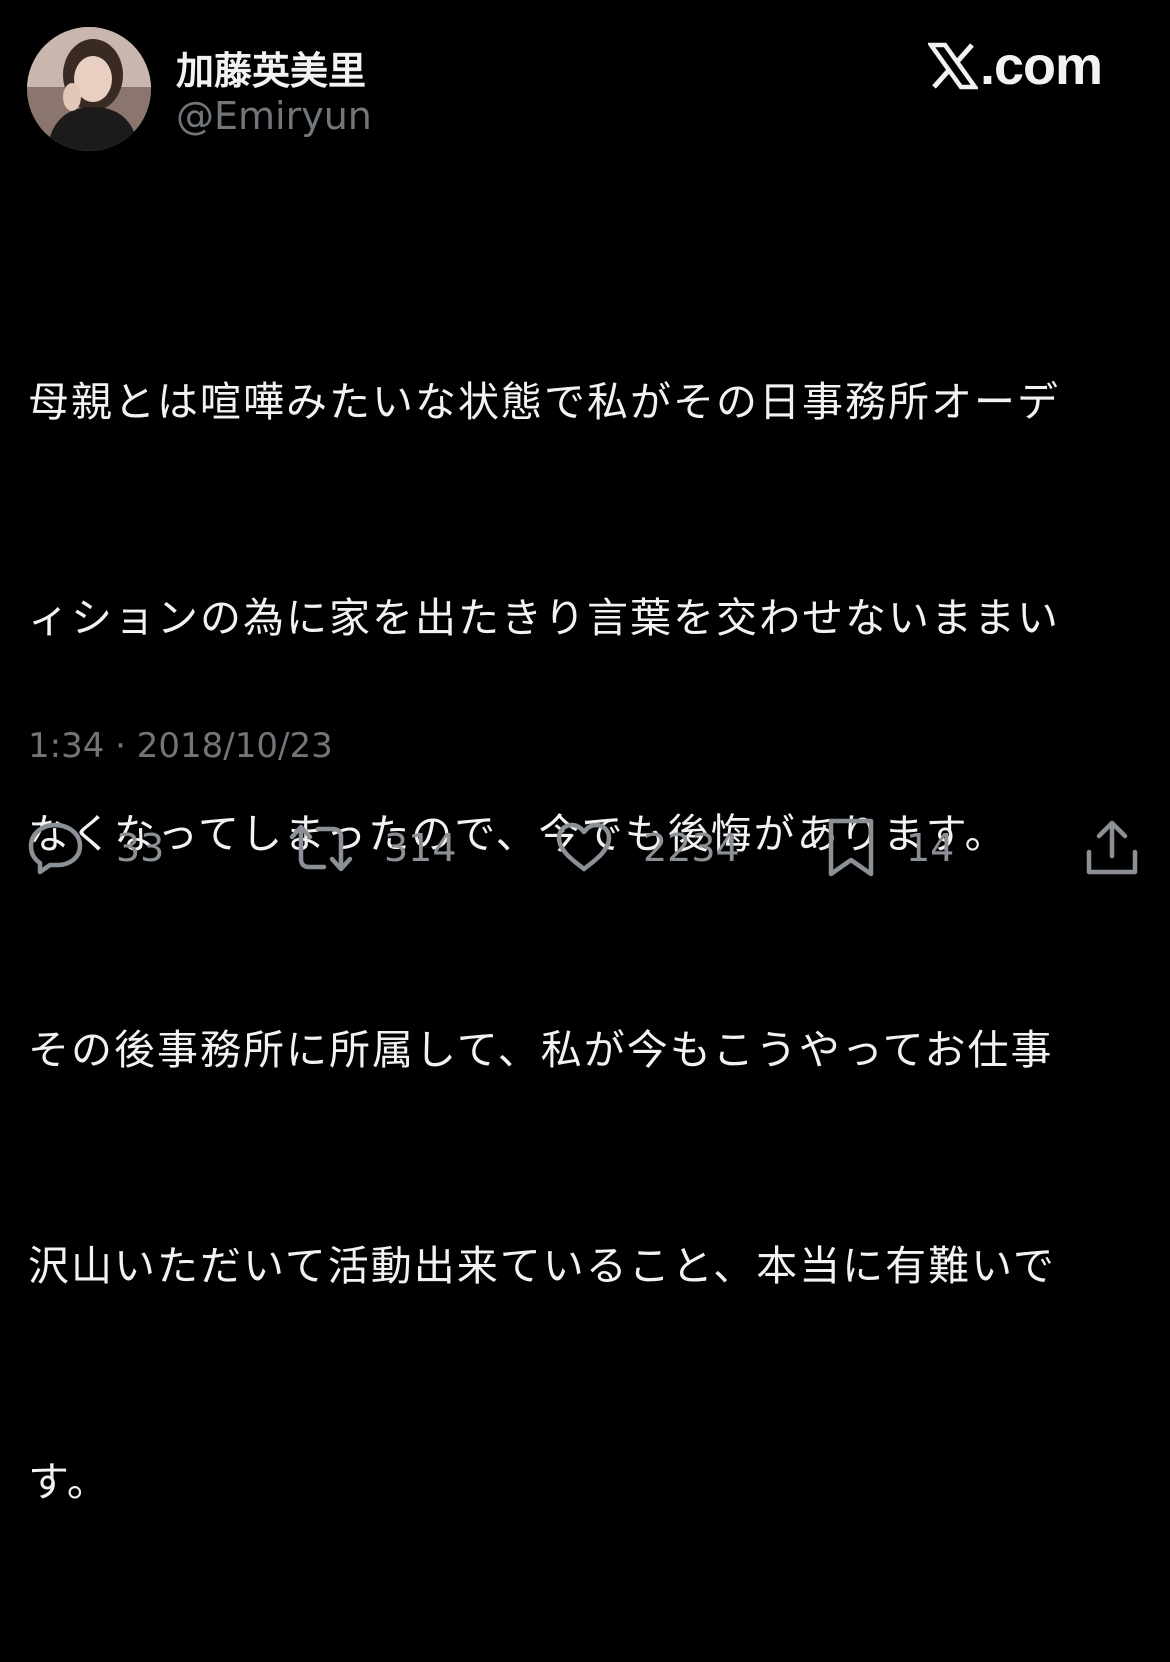 This screenshot has width=1170, height=1662. I want to click on retweet-count: 314, so click(420, 848).